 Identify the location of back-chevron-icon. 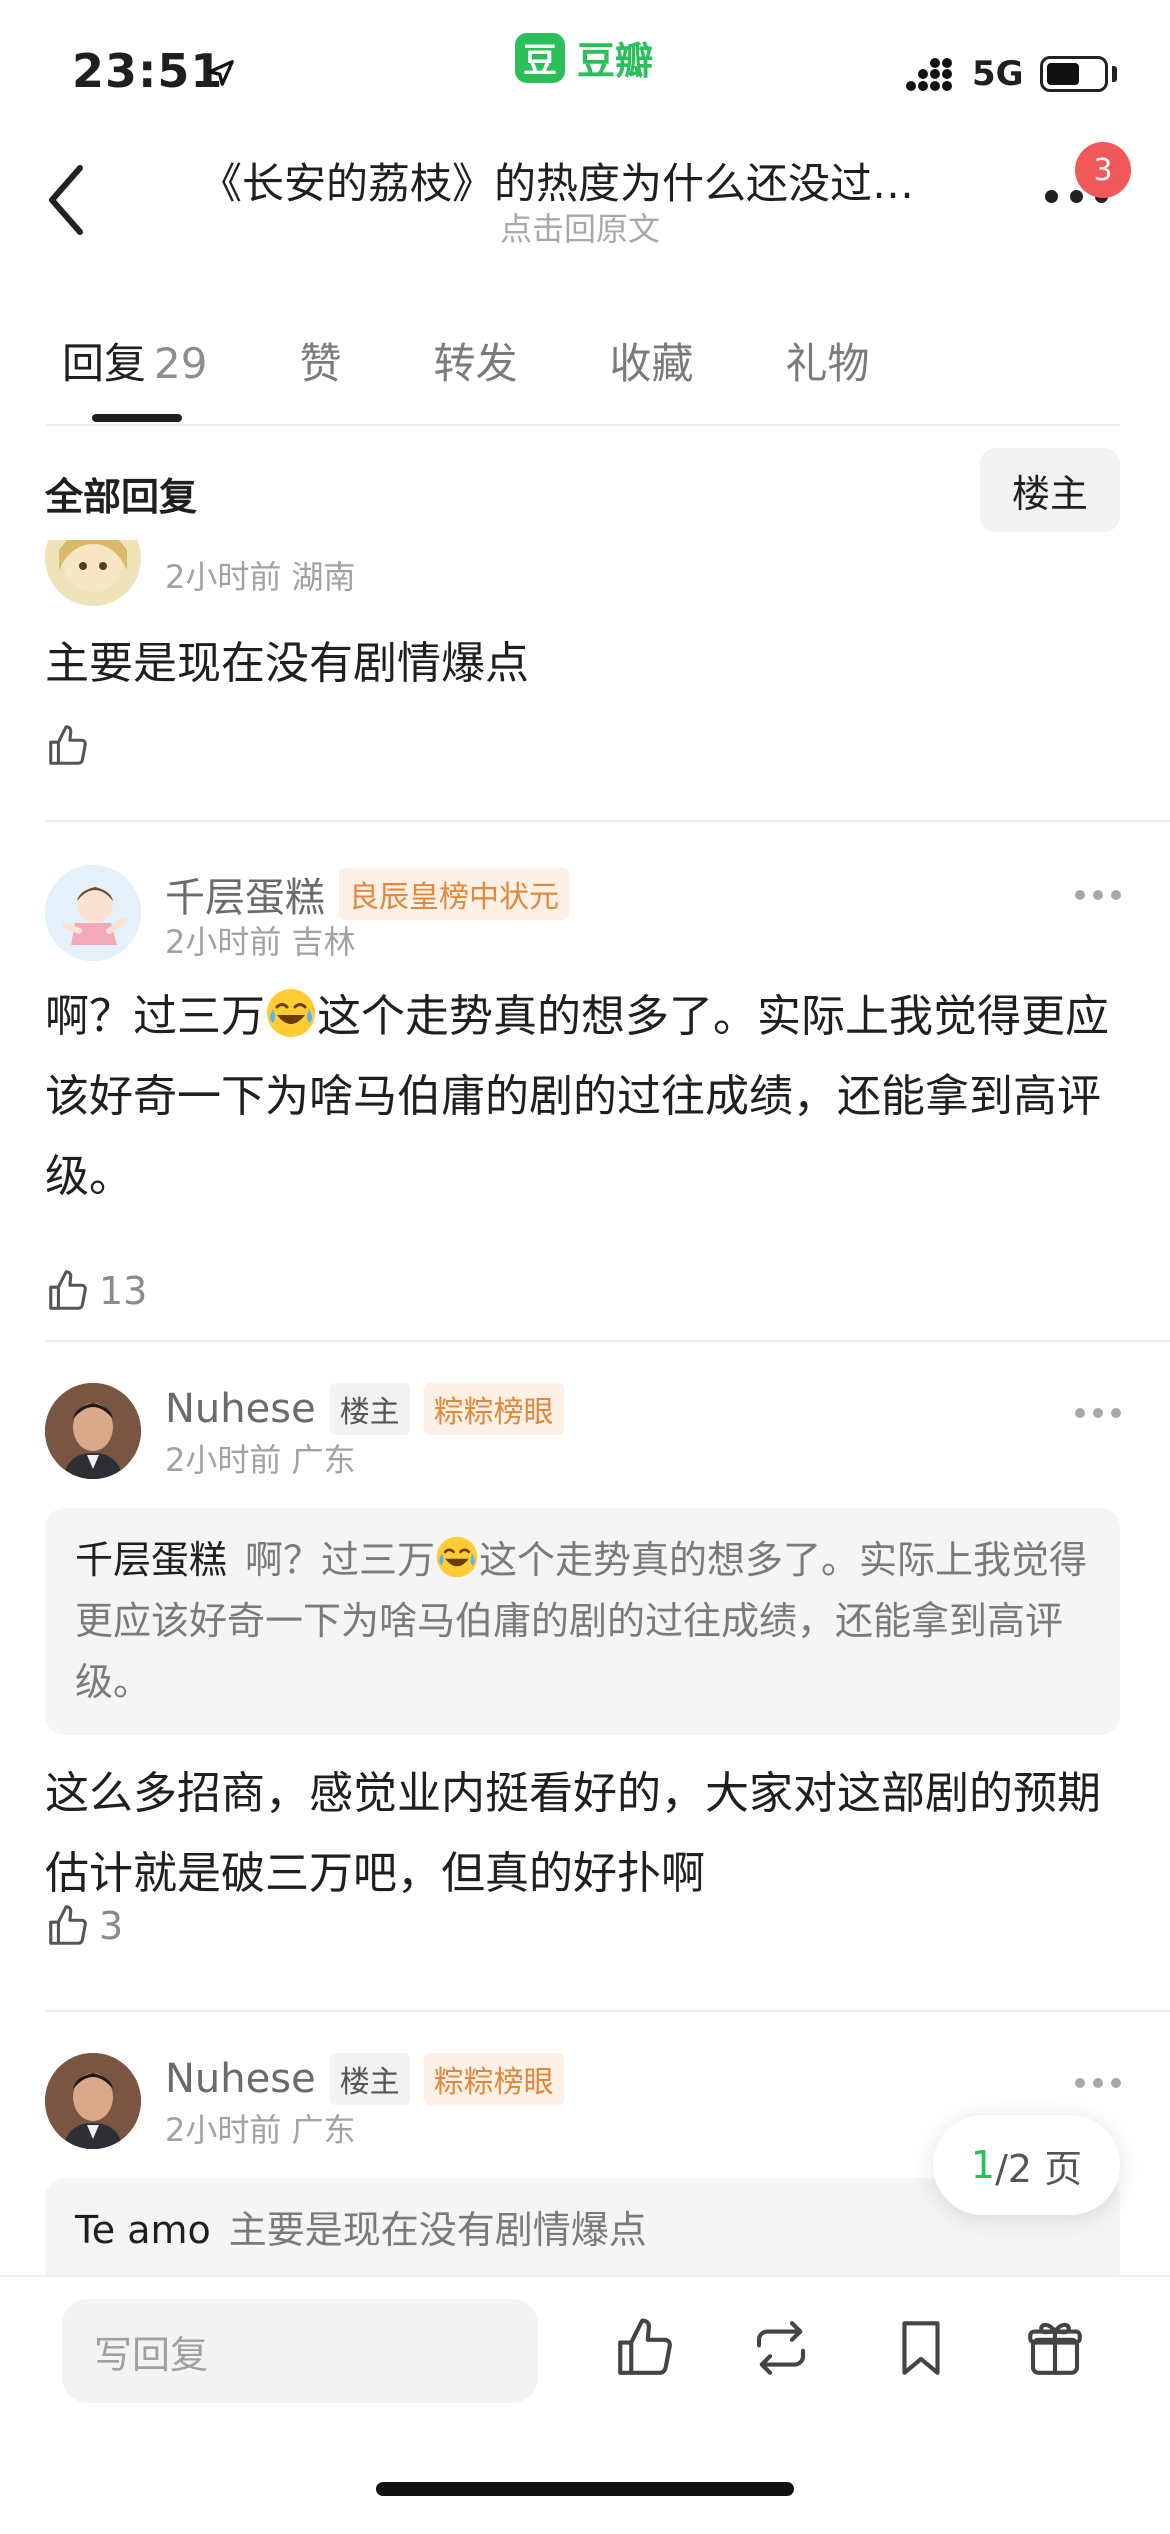
(67, 200).